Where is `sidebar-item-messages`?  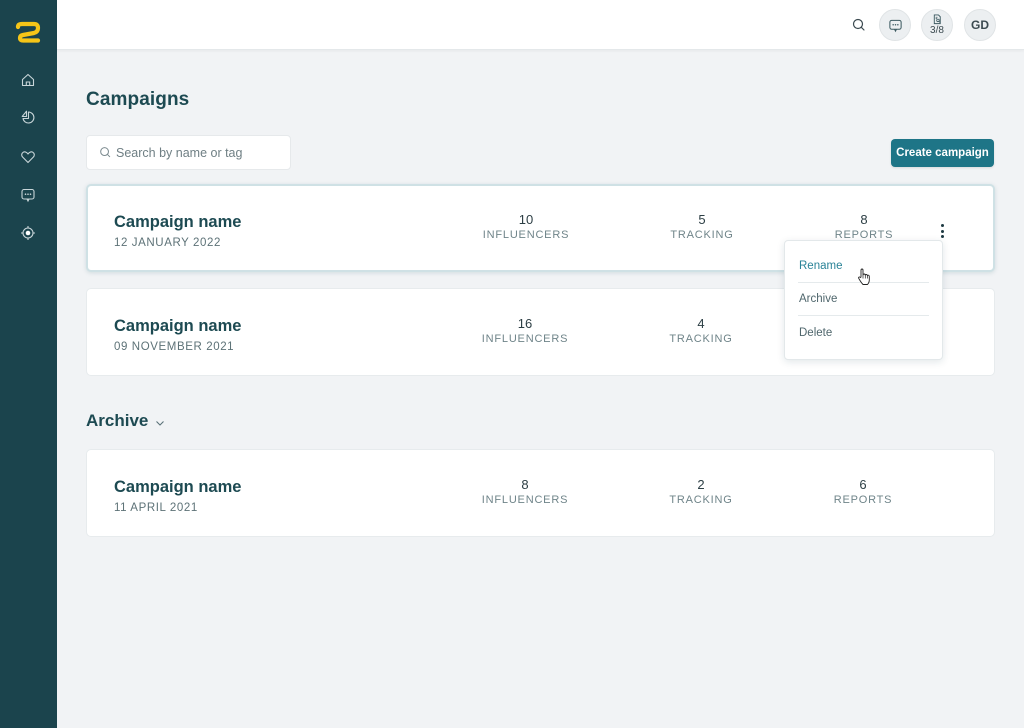
sidebar-item-messages is located at coordinates (28, 195).